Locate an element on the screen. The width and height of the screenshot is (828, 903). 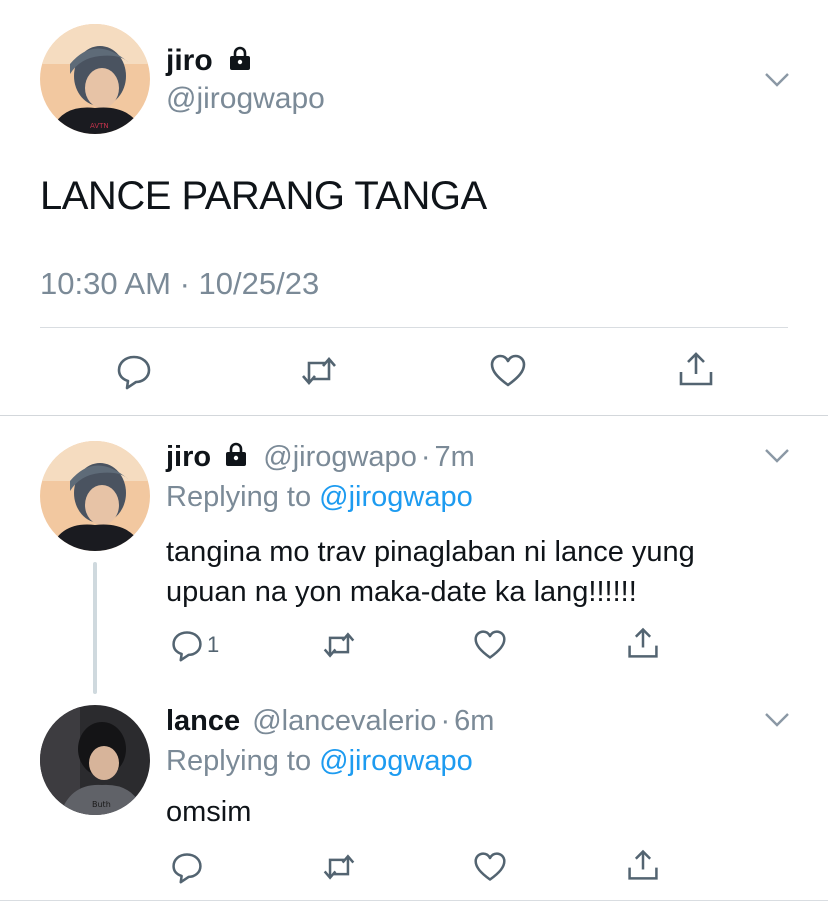
avatar-lance: Buth is located at coordinates (95, 760).